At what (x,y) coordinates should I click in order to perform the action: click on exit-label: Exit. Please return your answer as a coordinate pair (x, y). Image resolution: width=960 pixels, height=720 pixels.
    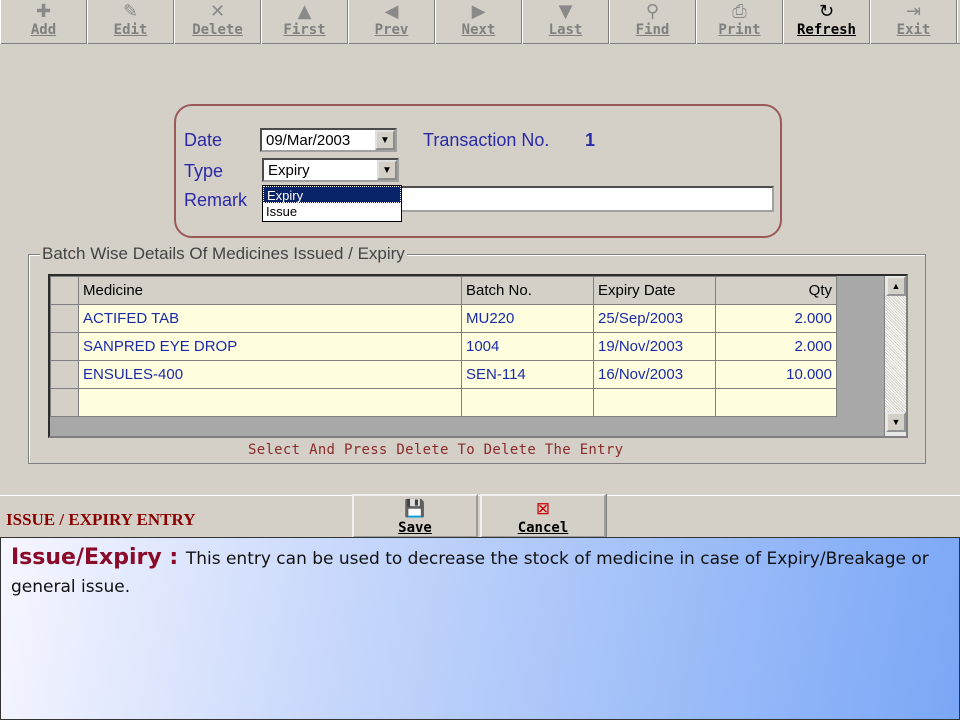
    Looking at the image, I should click on (913, 30).